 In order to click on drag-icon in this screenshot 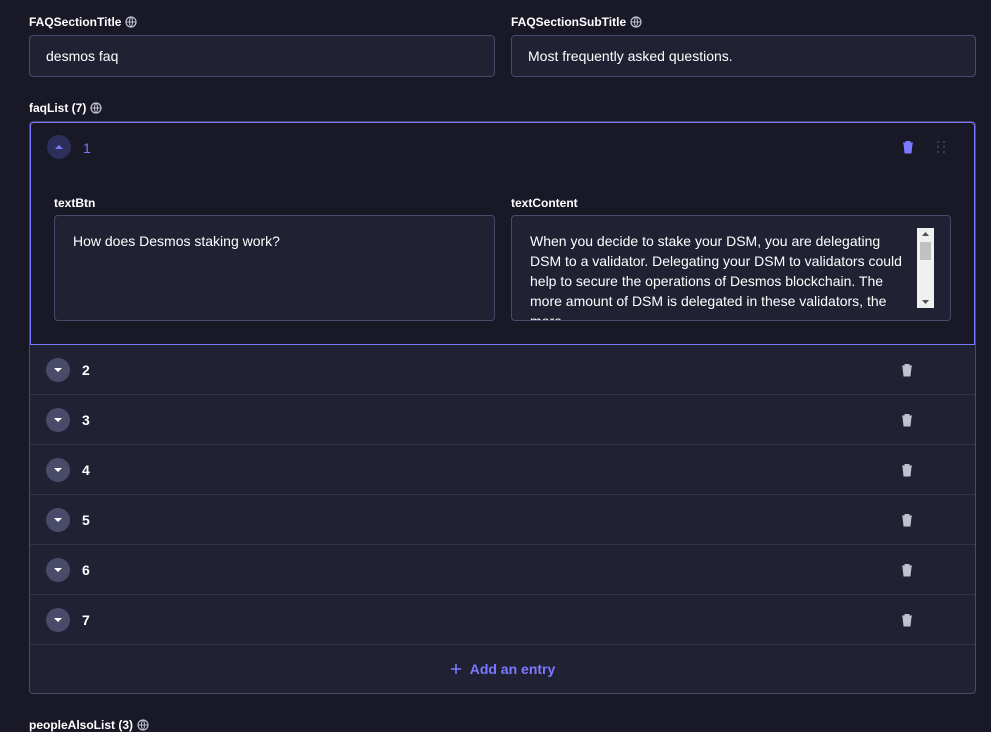, I will do `click(941, 147)`.